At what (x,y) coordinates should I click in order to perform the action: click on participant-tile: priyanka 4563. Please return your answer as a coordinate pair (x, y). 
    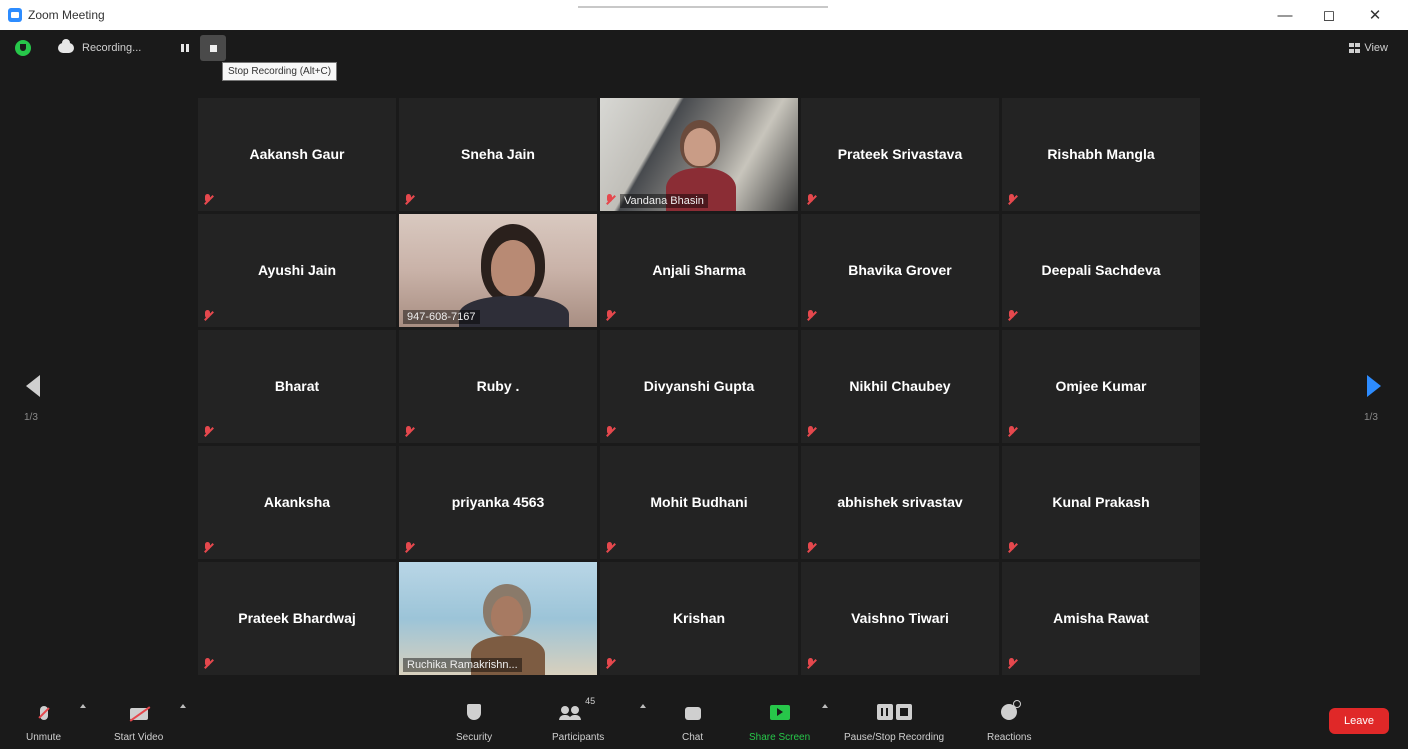
    Looking at the image, I should click on (498, 502).